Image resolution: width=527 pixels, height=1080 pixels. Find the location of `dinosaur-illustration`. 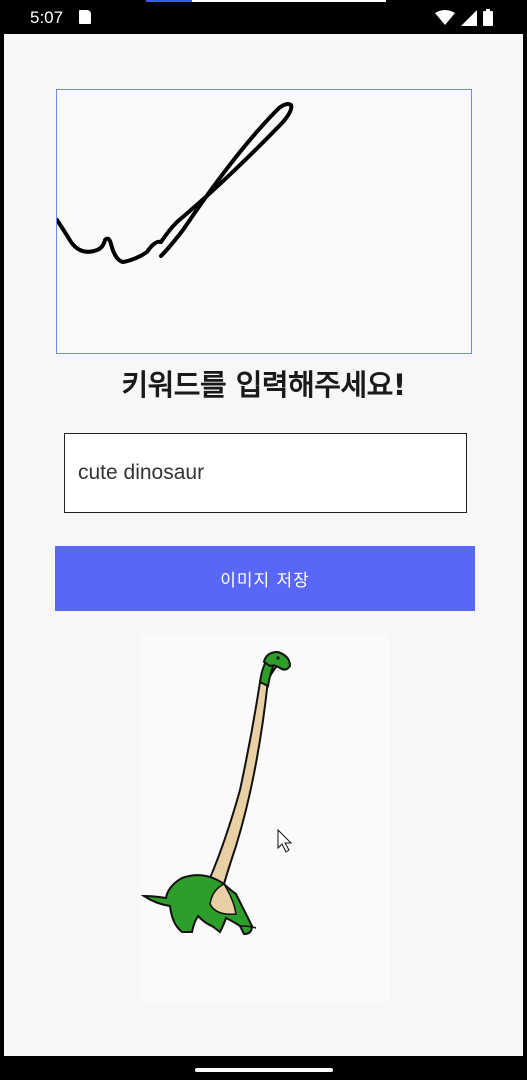

dinosaur-illustration is located at coordinates (216, 793).